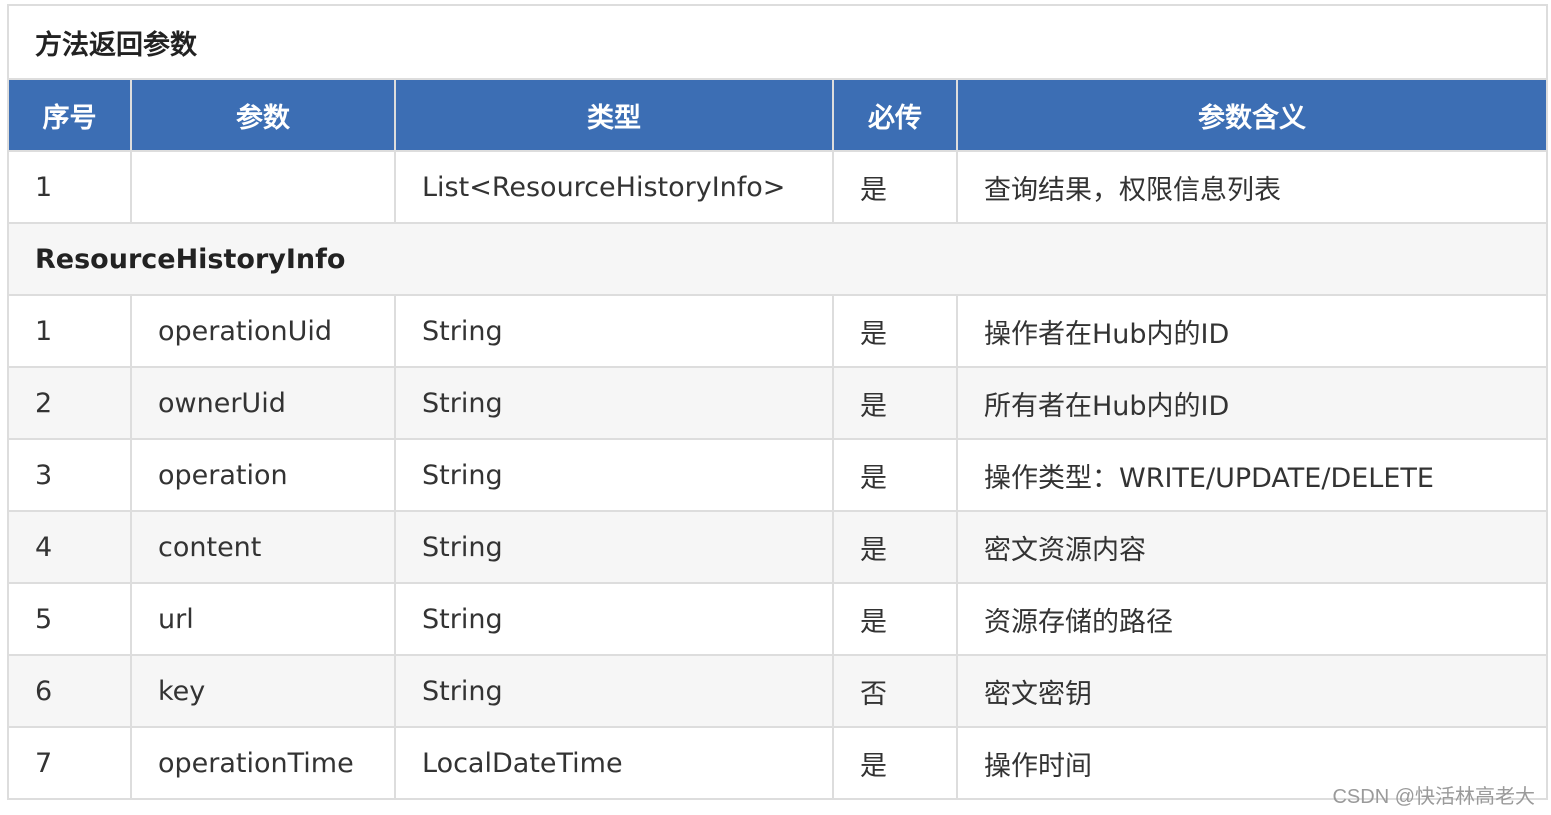 Image resolution: width=1551 pixels, height=815 pixels. I want to click on cell-param: ownerUid, so click(263, 403).